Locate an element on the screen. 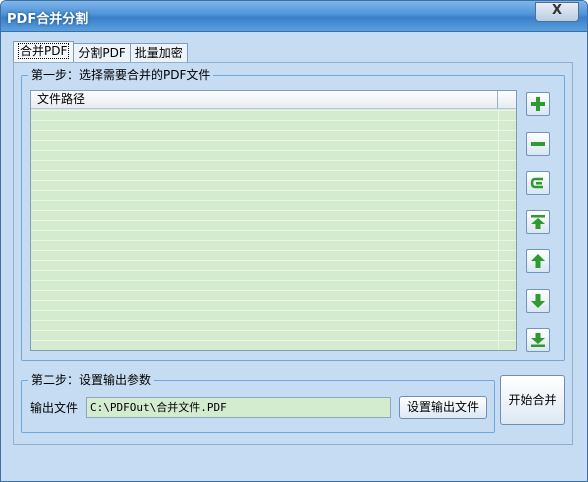 The width and height of the screenshot is (588, 482). close-button: X is located at coordinates (557, 12).